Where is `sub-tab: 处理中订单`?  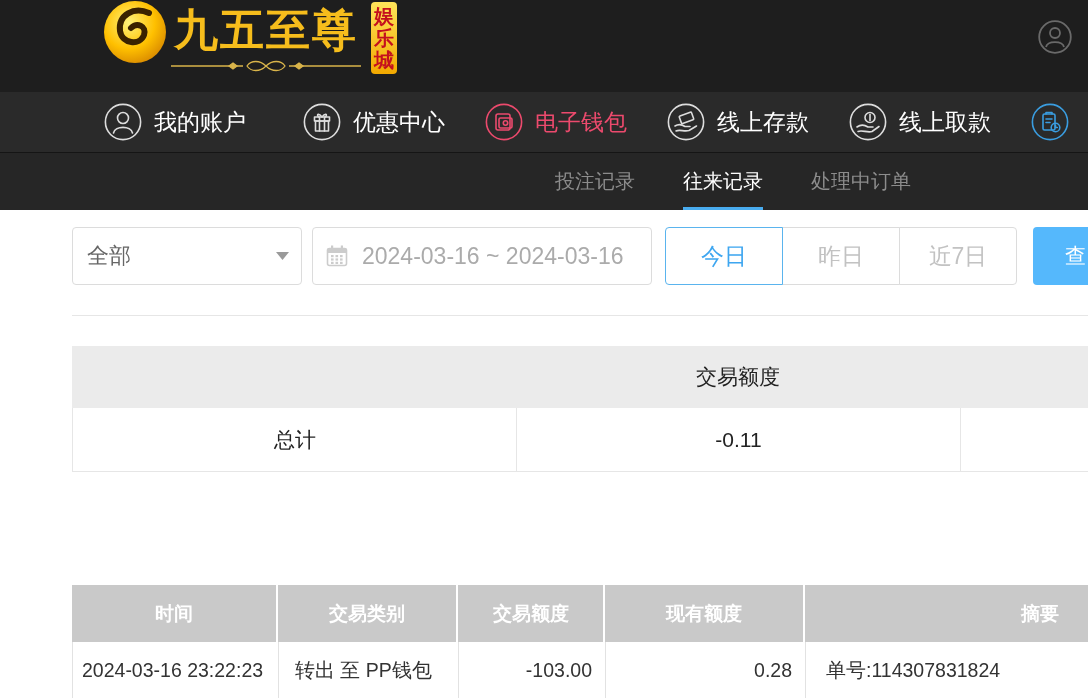
sub-tab: 处理中订单 is located at coordinates (861, 181).